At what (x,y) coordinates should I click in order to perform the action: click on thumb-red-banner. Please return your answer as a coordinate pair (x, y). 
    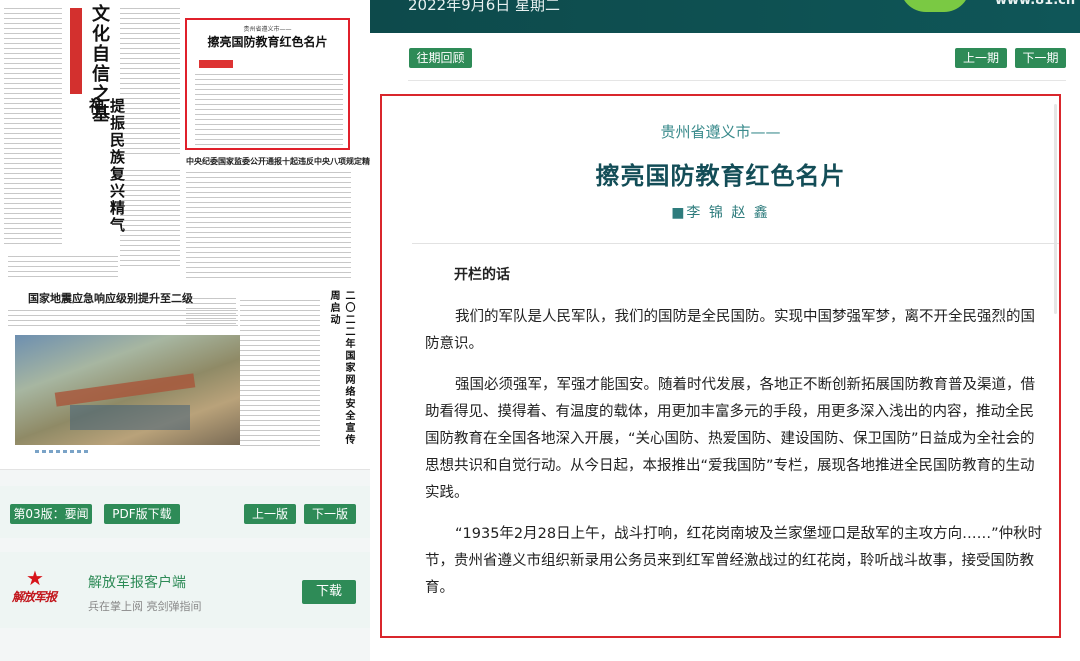
    Looking at the image, I should click on (76, 51).